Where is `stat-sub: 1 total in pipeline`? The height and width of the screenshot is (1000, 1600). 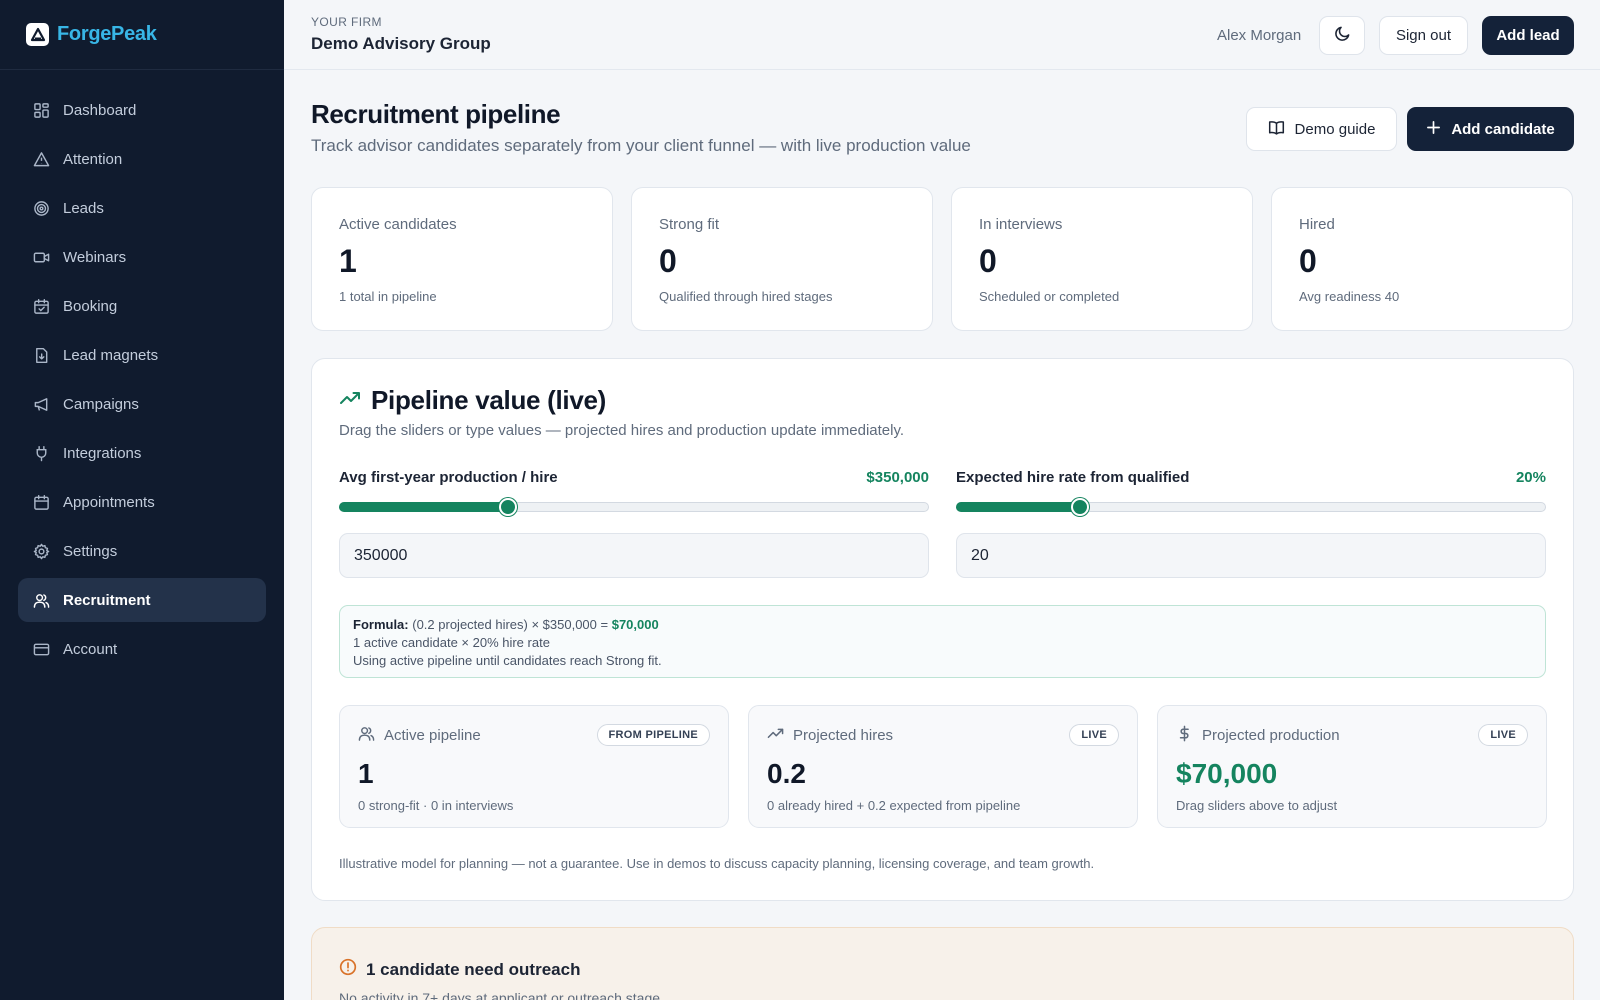
stat-sub: 1 total in pipeline is located at coordinates (388, 296).